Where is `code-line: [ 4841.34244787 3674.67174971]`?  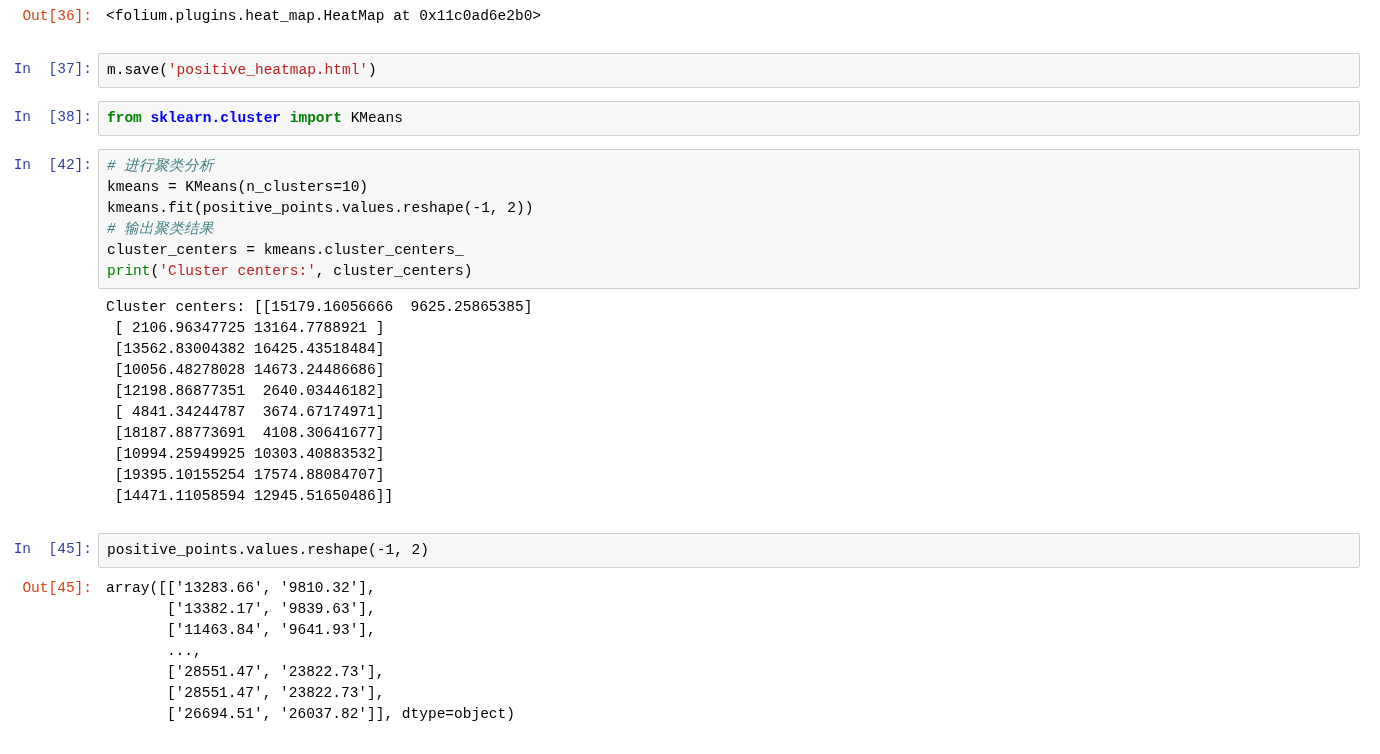 code-line: [ 4841.34244787 3674.67174971] is located at coordinates (249, 412).